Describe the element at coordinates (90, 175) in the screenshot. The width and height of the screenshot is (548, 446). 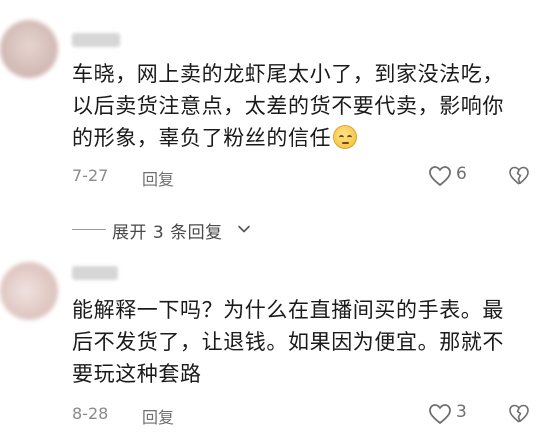
I see `comment-date: 7-27` at that location.